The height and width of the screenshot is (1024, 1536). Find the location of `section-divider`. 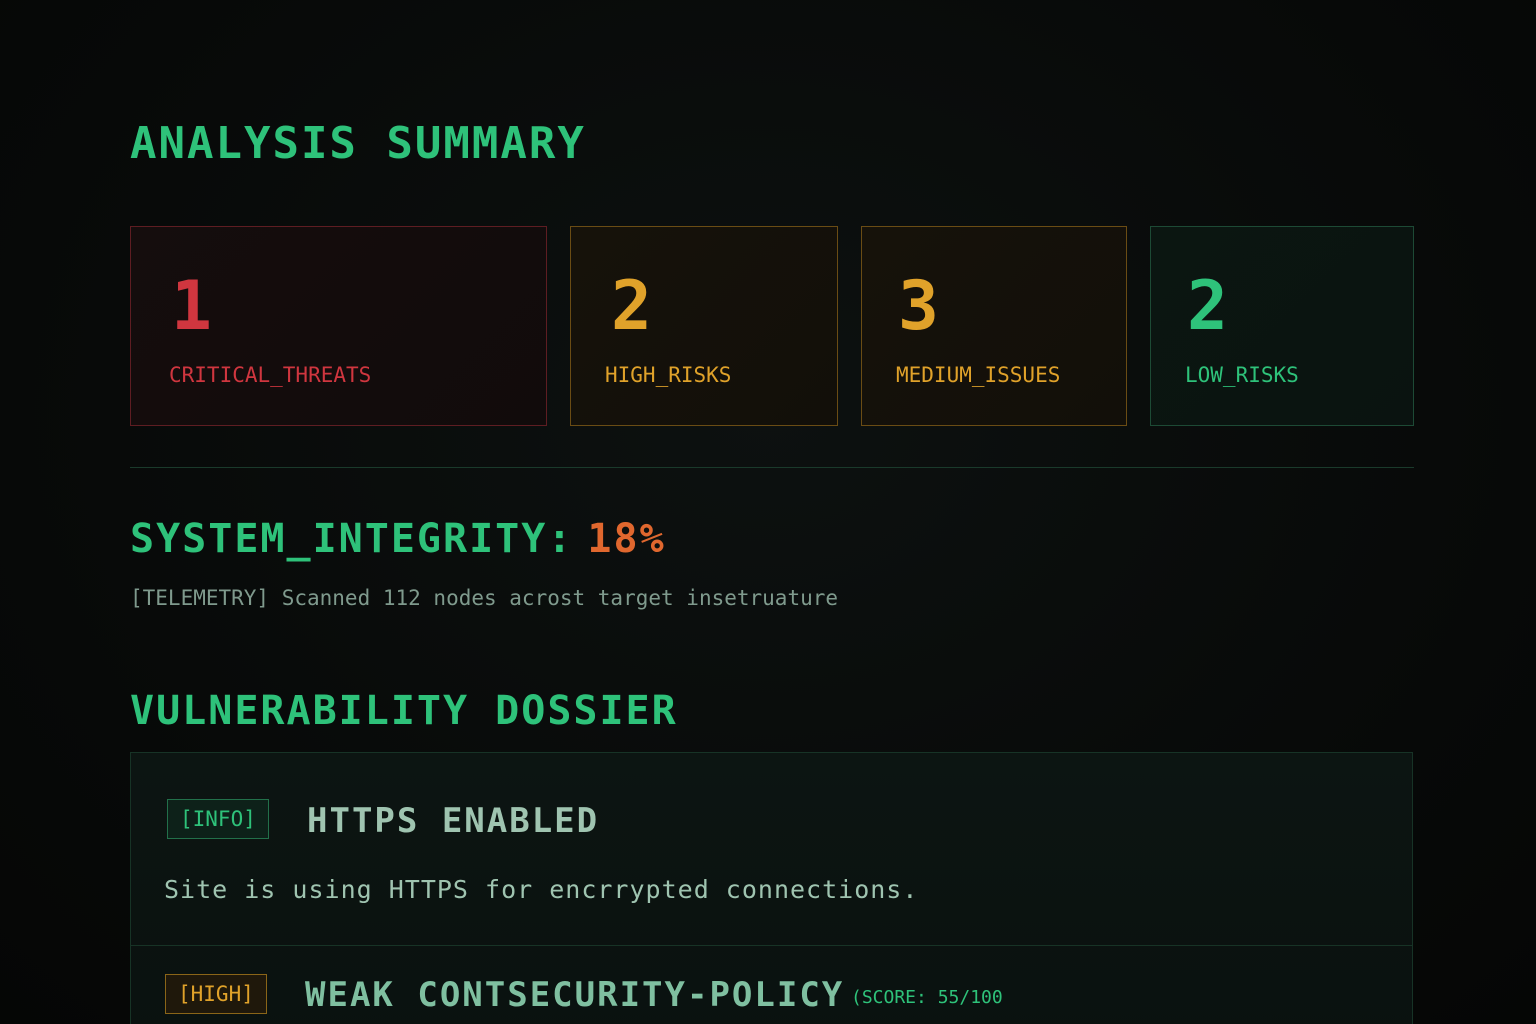

section-divider is located at coordinates (772, 467).